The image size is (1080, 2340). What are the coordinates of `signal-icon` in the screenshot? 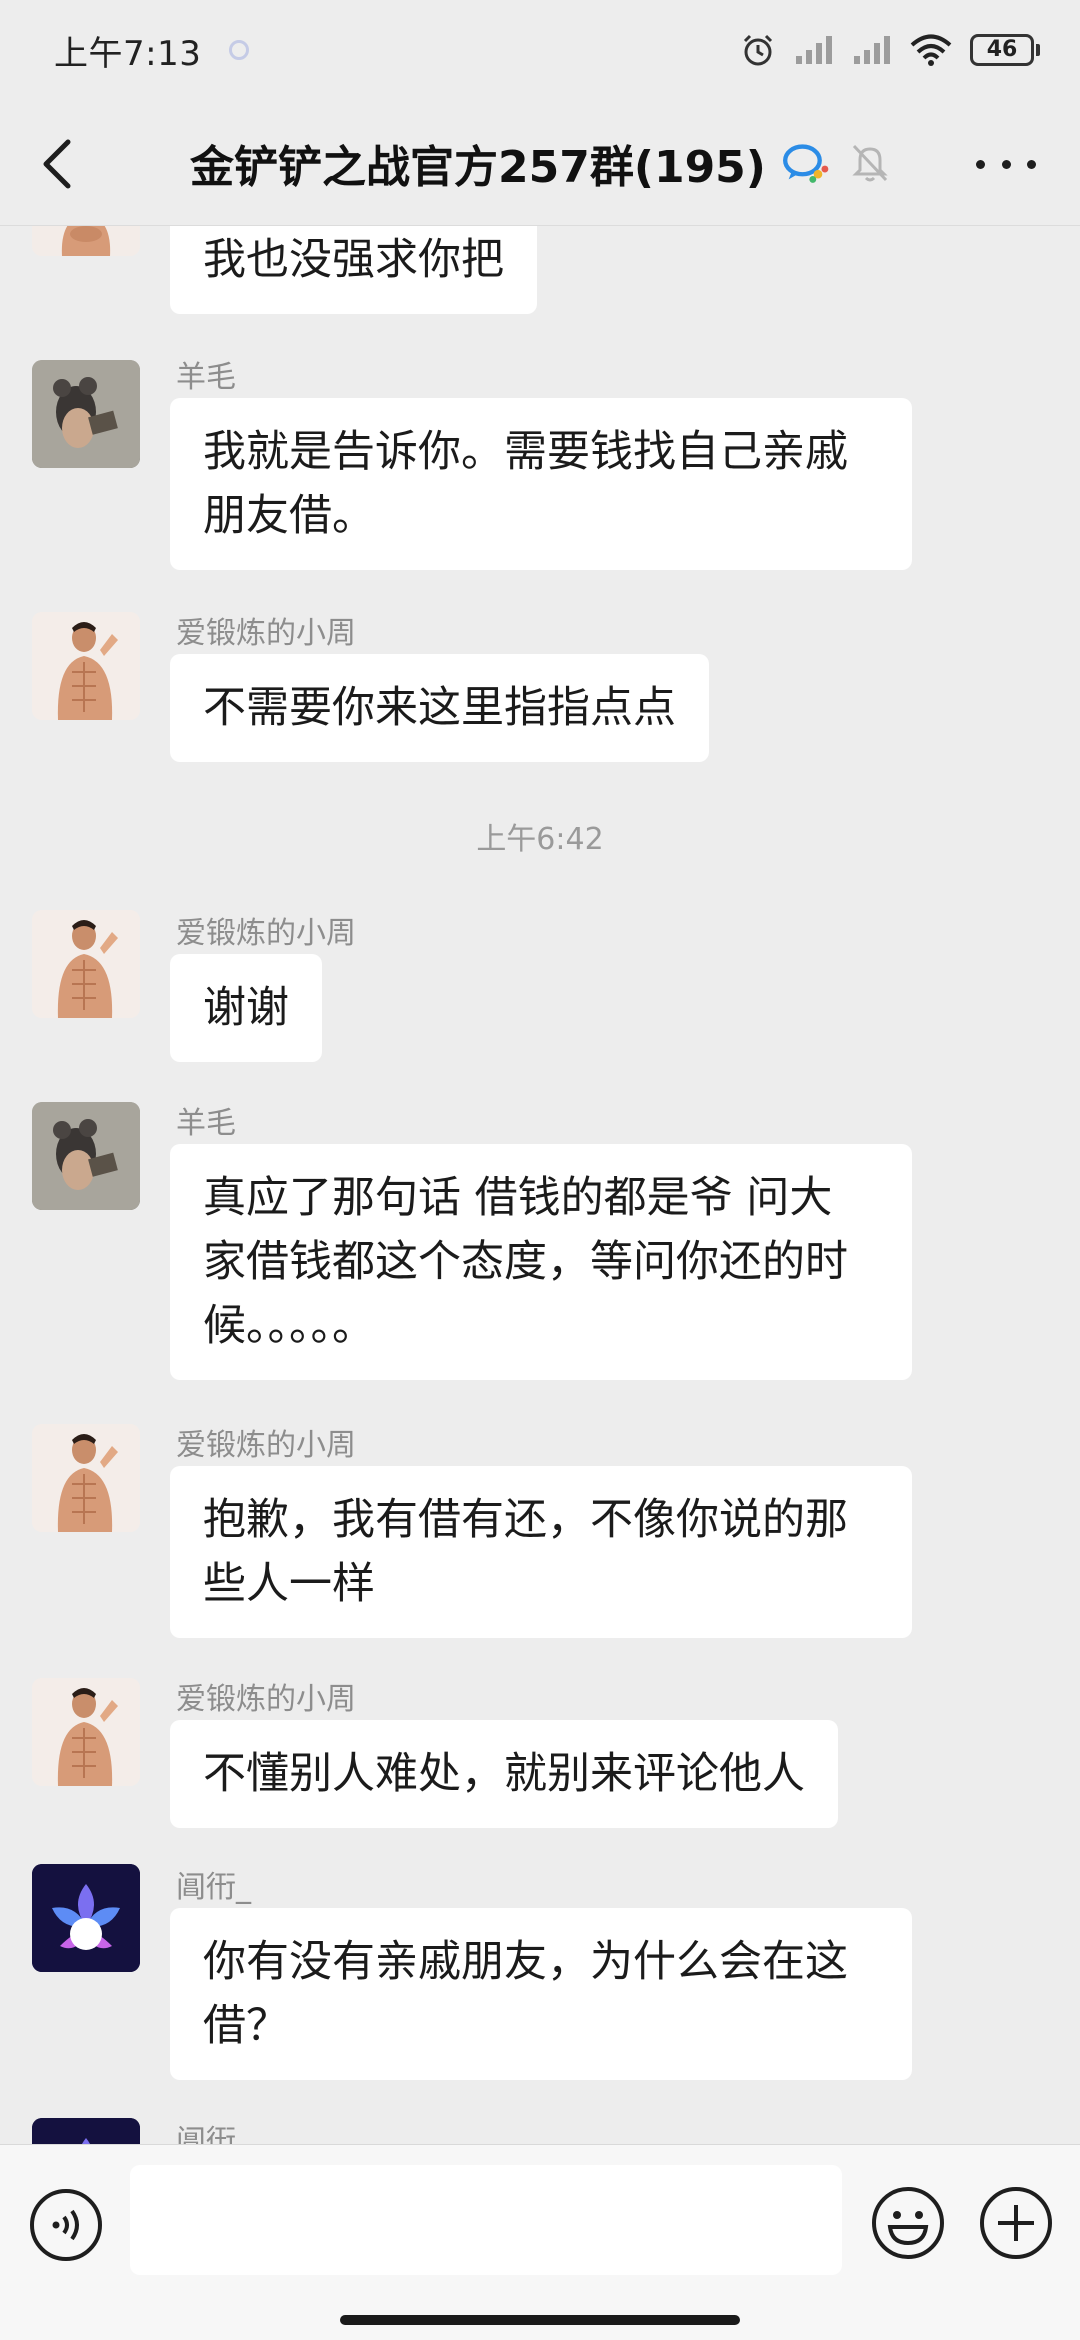 It's located at (814, 50).